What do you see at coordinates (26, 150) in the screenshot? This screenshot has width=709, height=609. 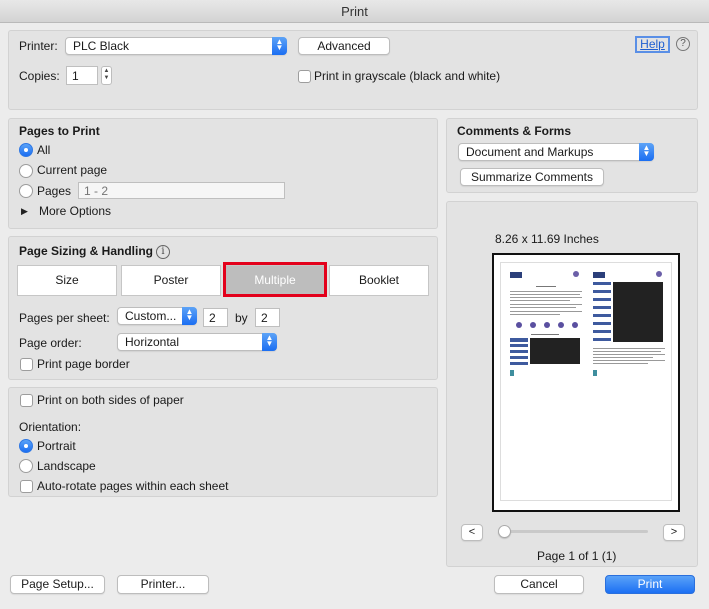 I see `pages-all-radio` at bounding box center [26, 150].